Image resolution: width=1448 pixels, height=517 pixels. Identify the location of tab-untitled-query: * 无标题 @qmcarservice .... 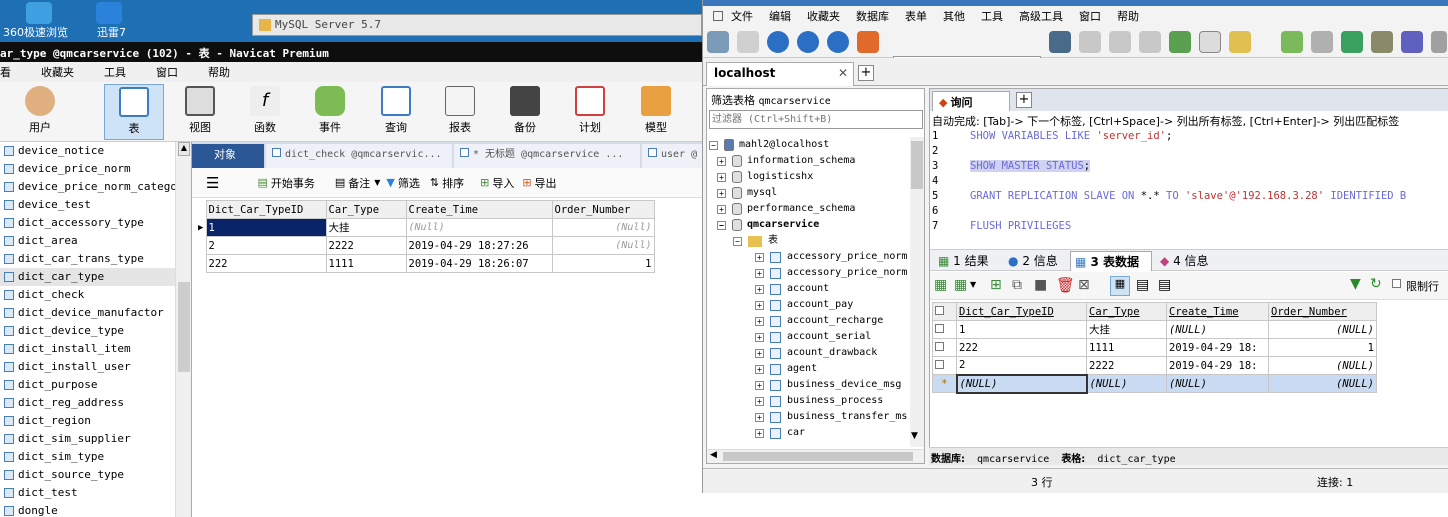
(547, 156).